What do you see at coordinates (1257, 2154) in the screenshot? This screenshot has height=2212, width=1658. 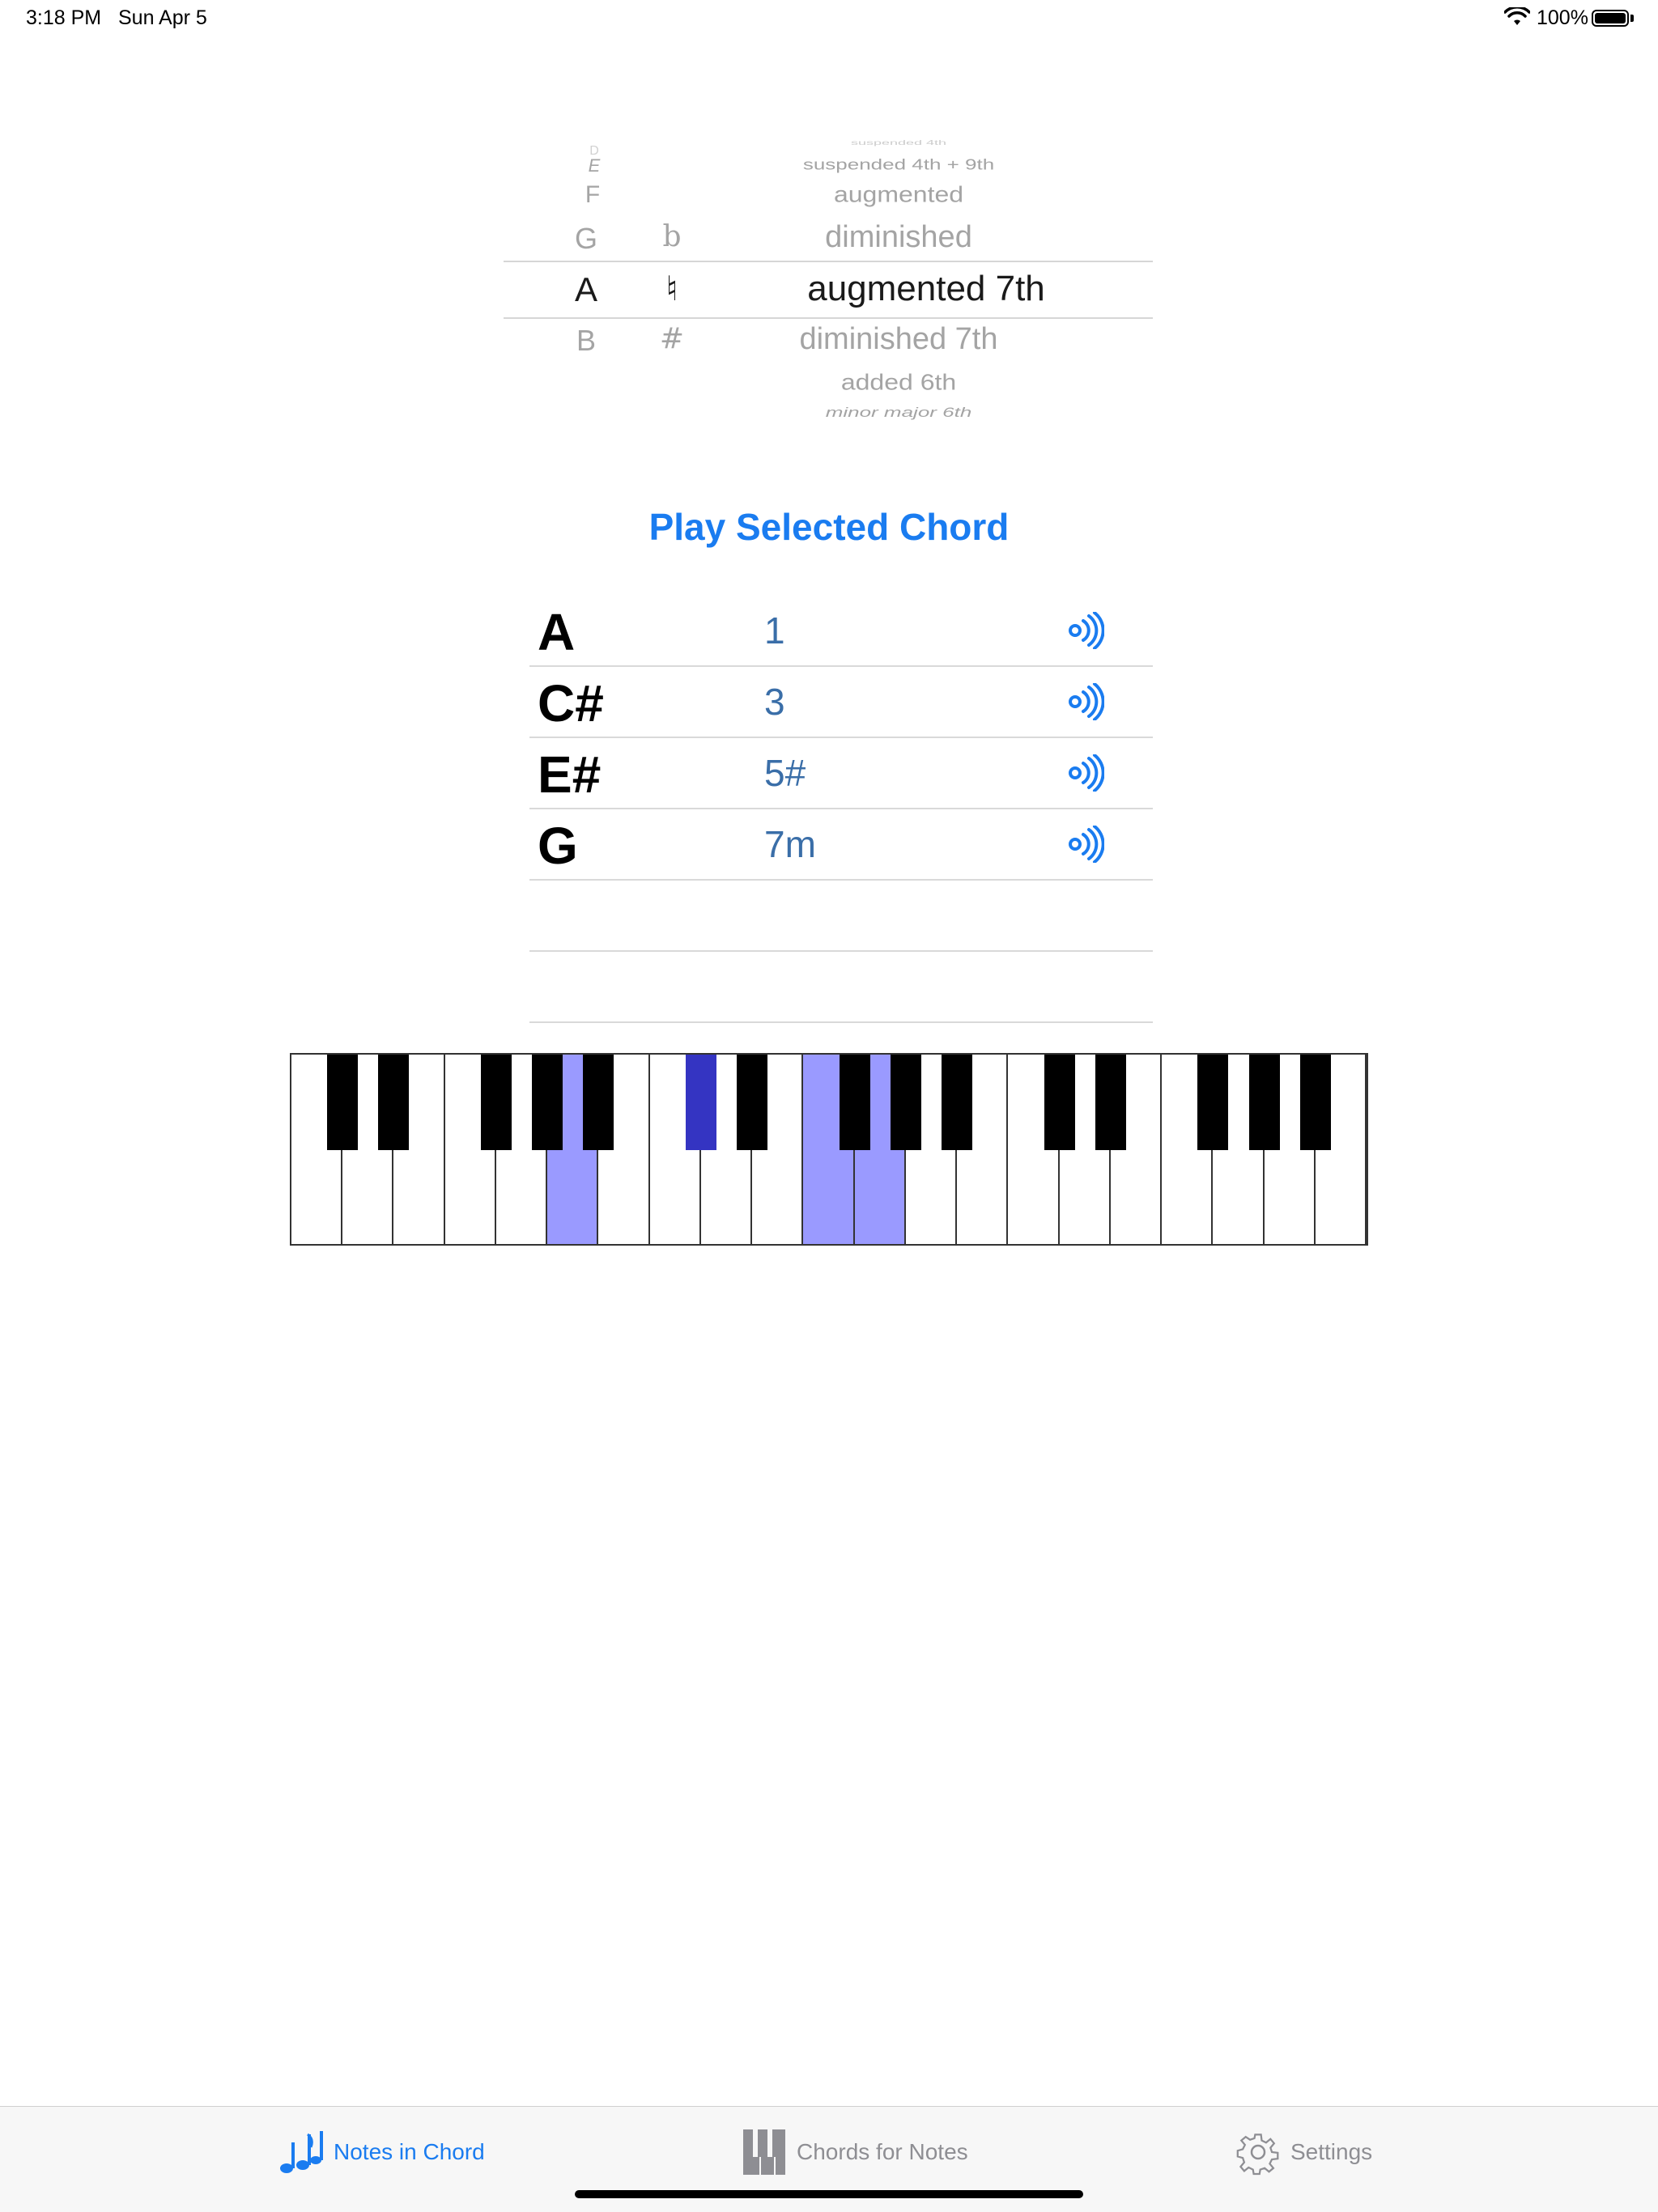 I see `gear-icon` at bounding box center [1257, 2154].